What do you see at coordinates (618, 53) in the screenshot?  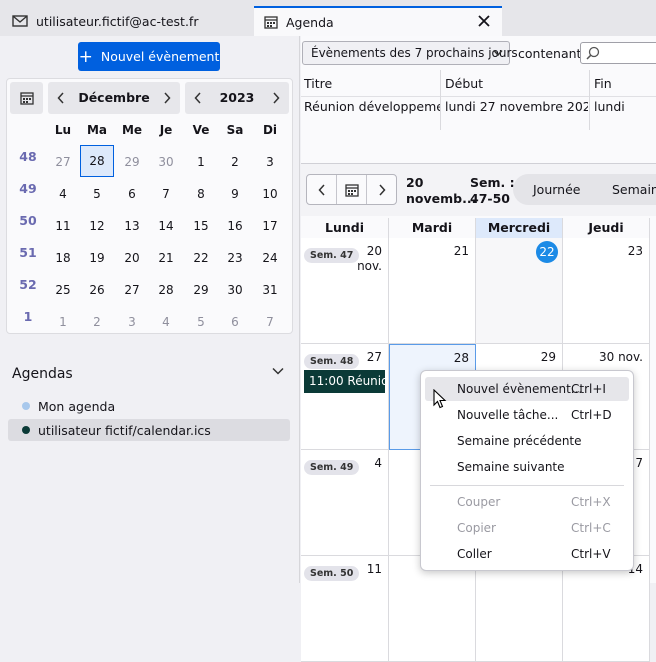 I see `search-input` at bounding box center [618, 53].